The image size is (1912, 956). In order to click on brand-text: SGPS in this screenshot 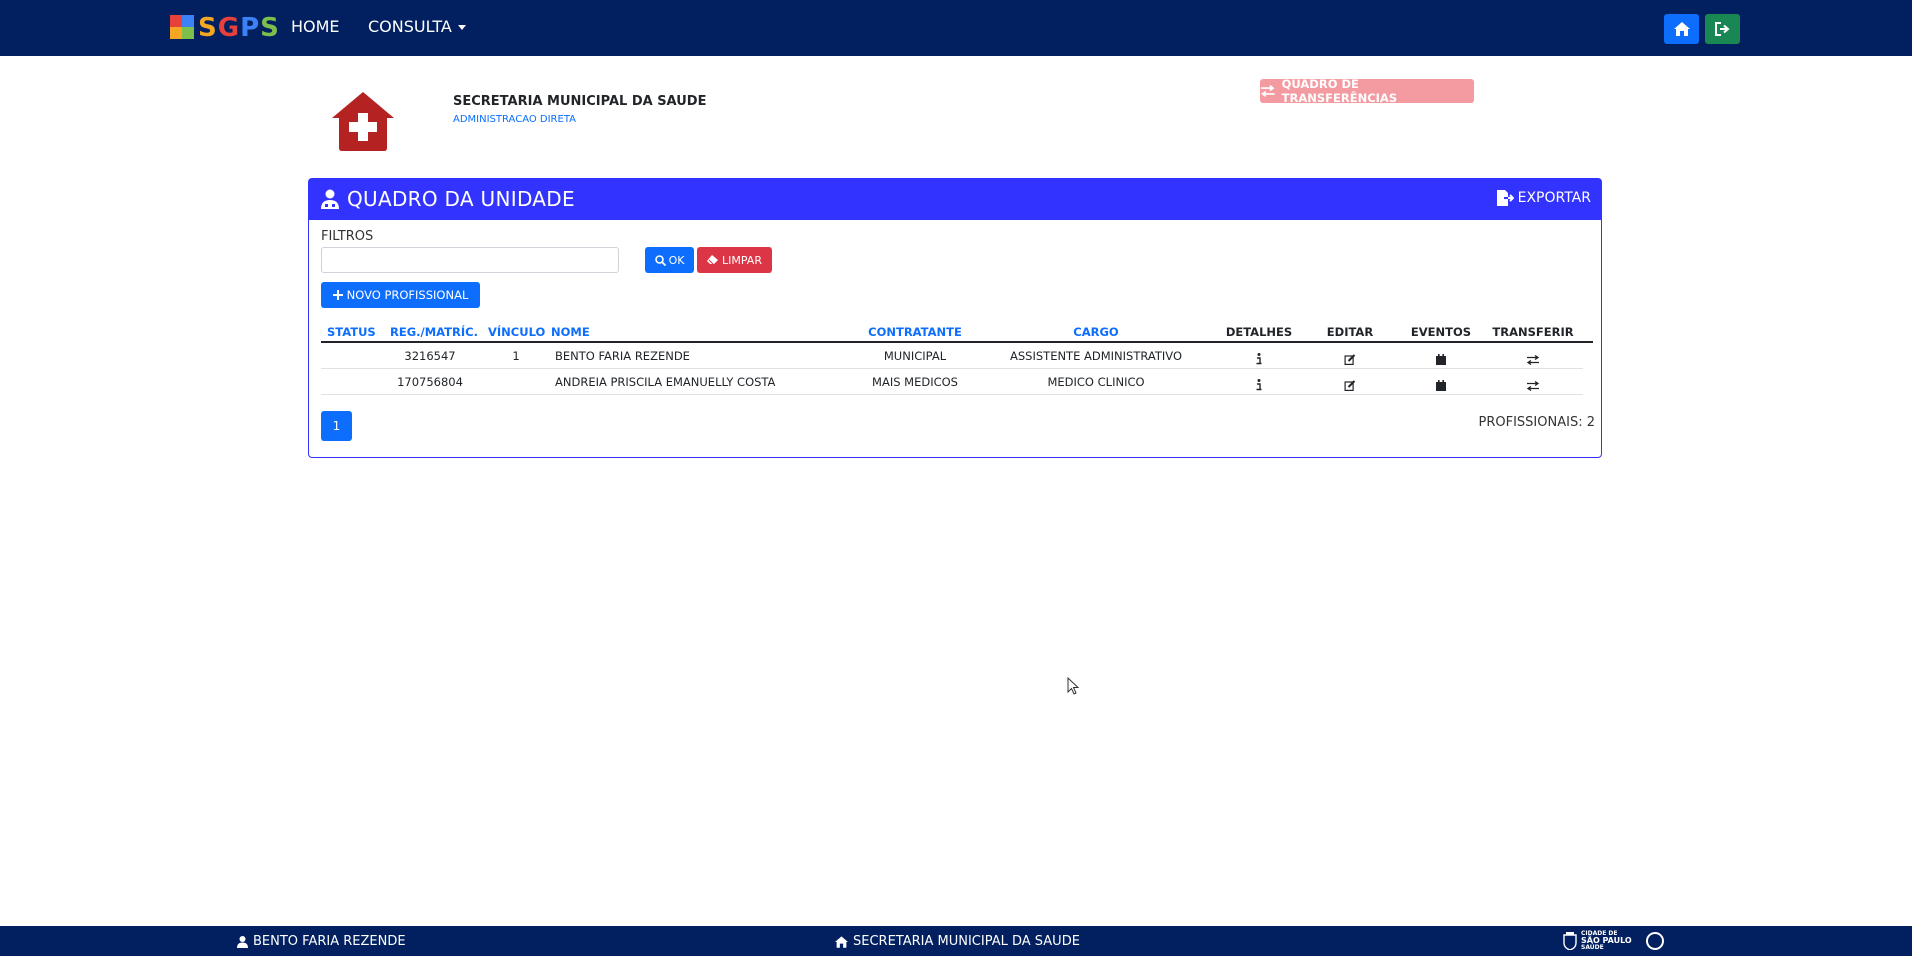, I will do `click(239, 28)`.